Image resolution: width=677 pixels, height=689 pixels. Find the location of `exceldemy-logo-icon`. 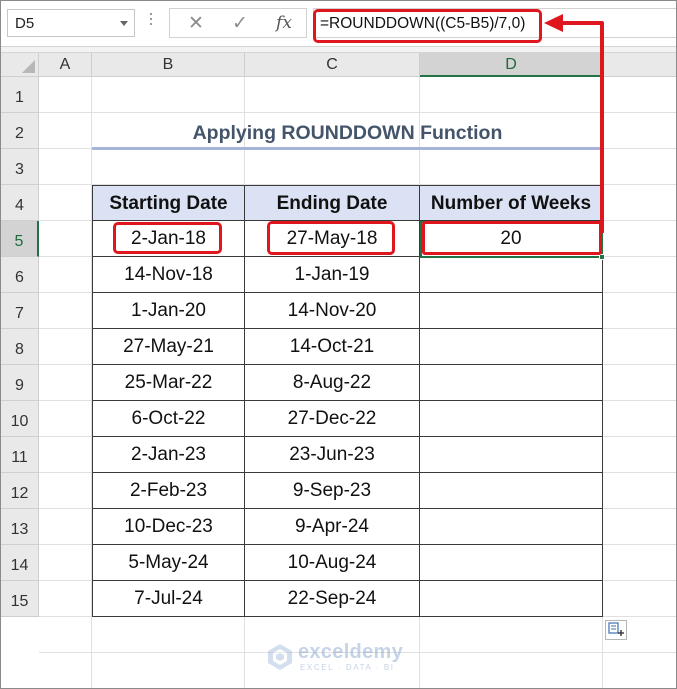

exceldemy-logo-icon is located at coordinates (280, 657).